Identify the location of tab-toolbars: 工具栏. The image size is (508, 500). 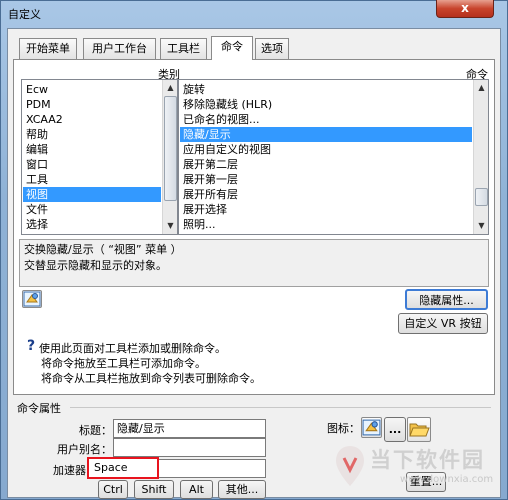
(183, 48).